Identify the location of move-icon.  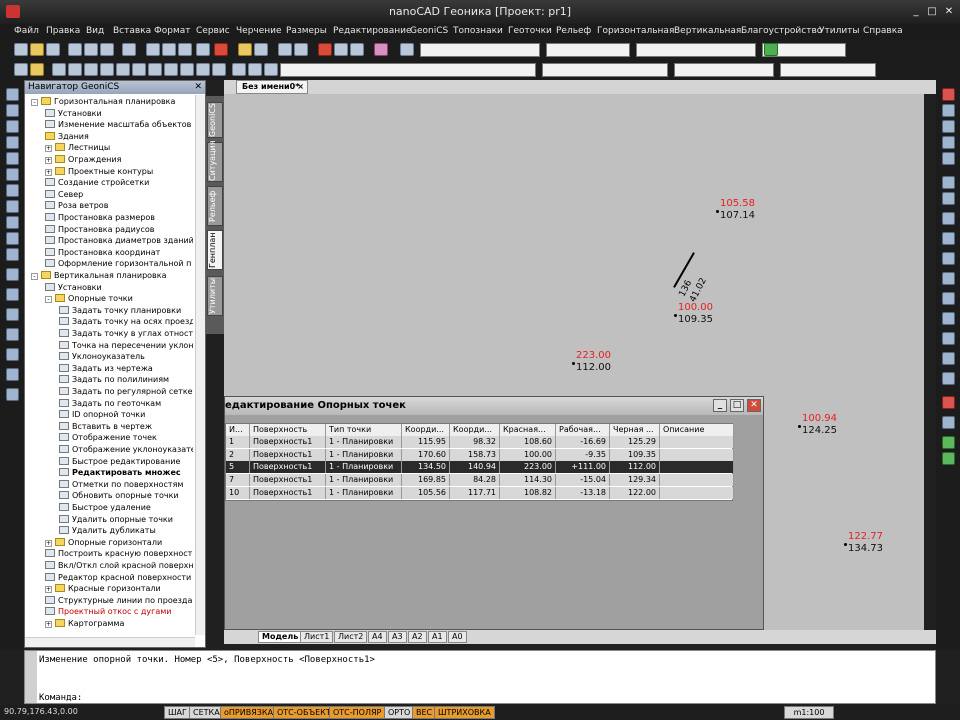
(948, 182).